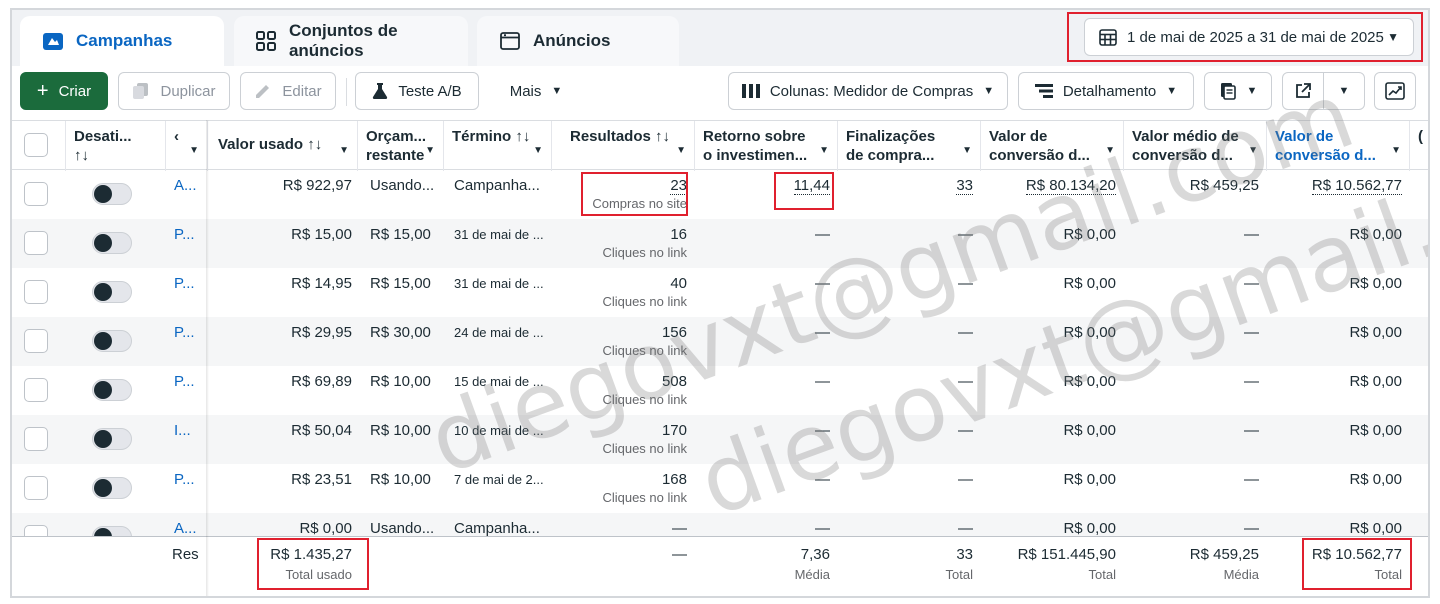  I want to click on more-button: Mais ▼, so click(536, 91).